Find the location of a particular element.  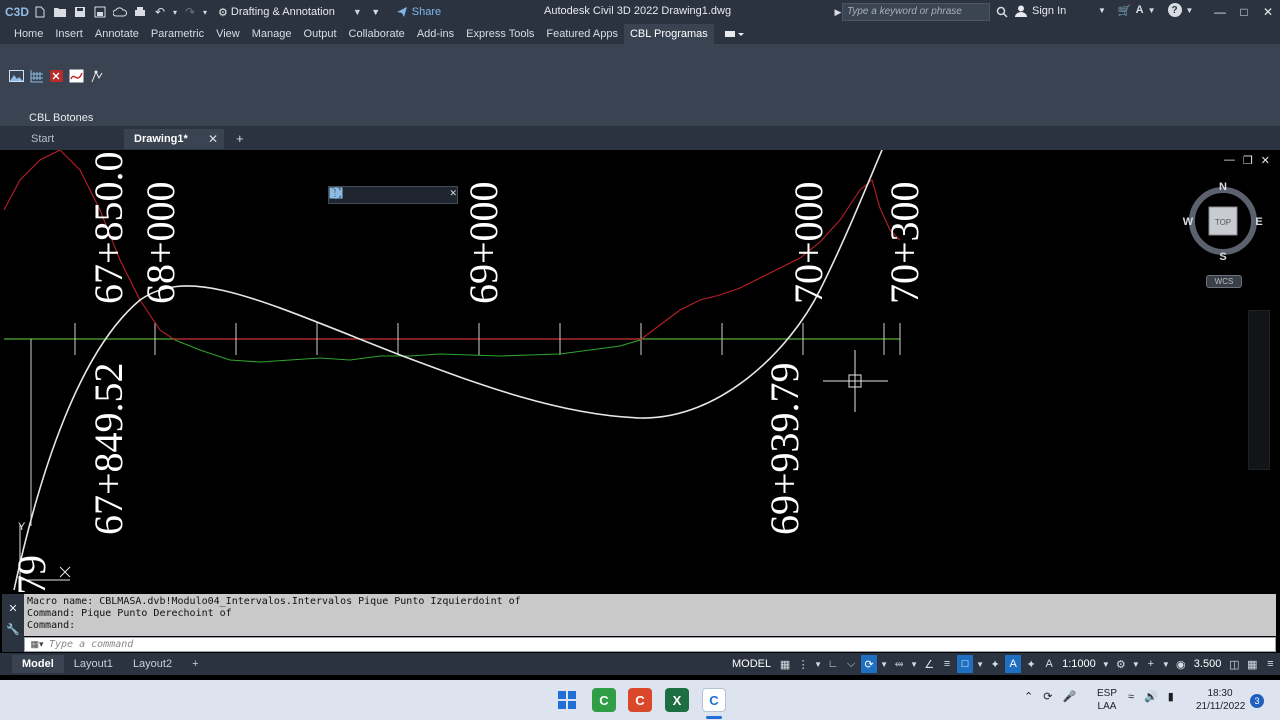

model-space-toggle: MODEL is located at coordinates (751, 664).